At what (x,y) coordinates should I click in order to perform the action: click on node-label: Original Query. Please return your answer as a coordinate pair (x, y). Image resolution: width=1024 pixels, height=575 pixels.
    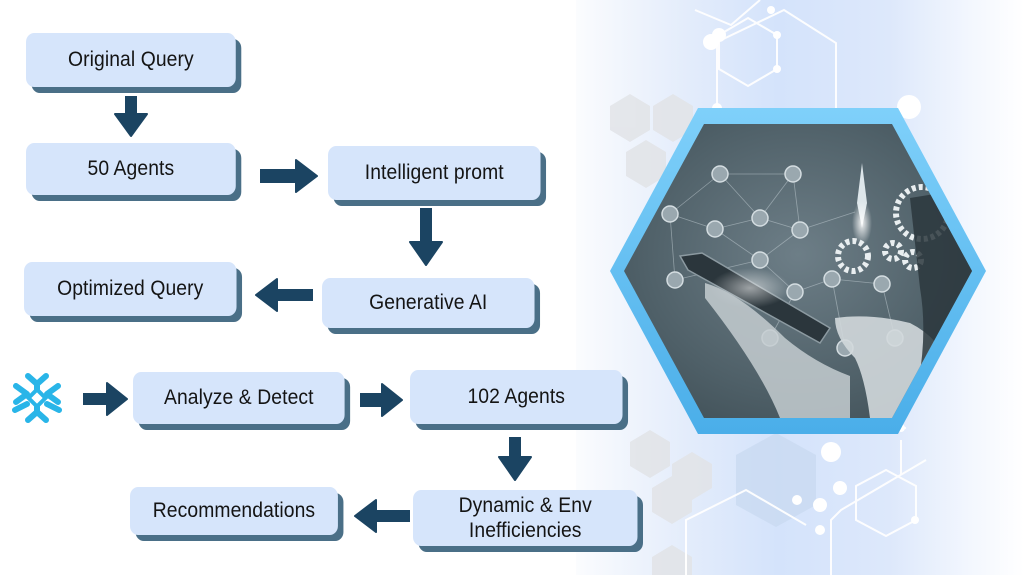
    Looking at the image, I should click on (130, 60).